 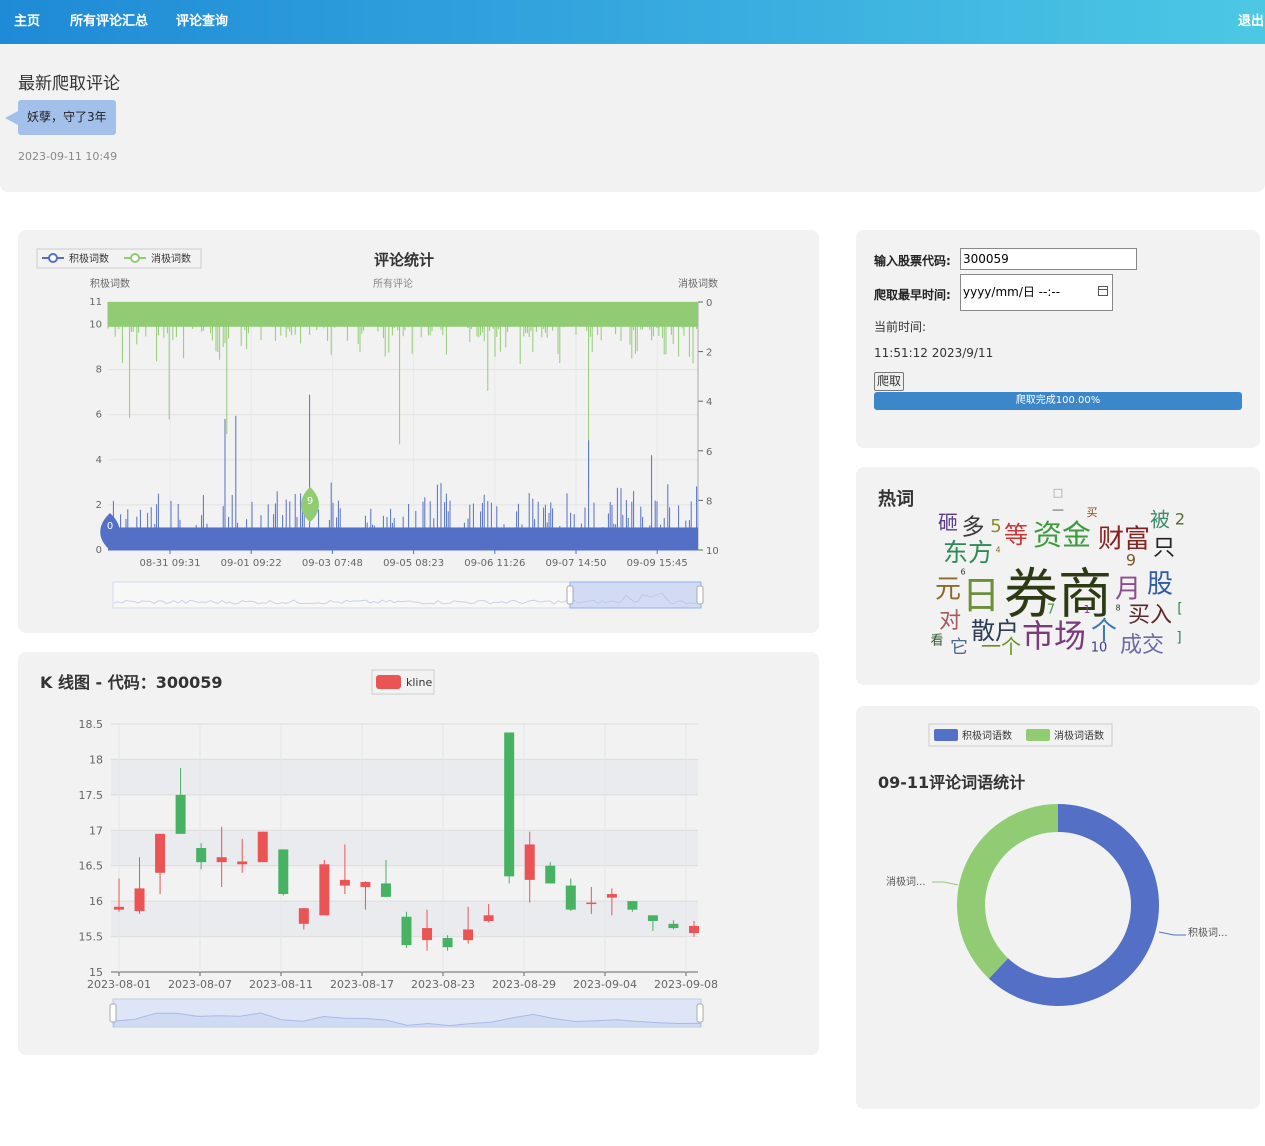 I want to click on kline-x-tick-label: 2023-08-01, so click(x=119, y=984).